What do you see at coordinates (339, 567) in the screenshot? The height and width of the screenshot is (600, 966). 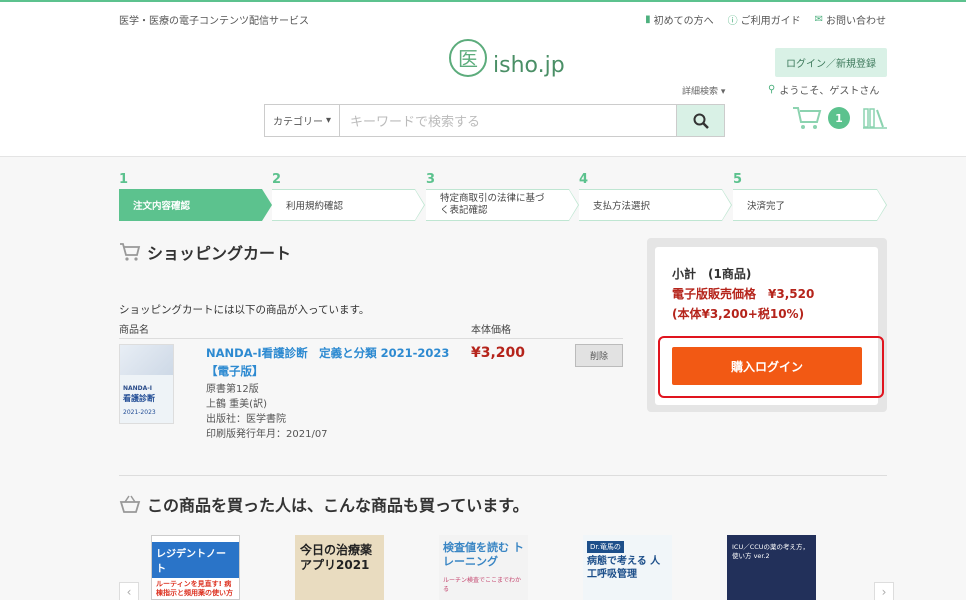 I see `recommended-book: 今日の治療薬アプリ2021` at bounding box center [339, 567].